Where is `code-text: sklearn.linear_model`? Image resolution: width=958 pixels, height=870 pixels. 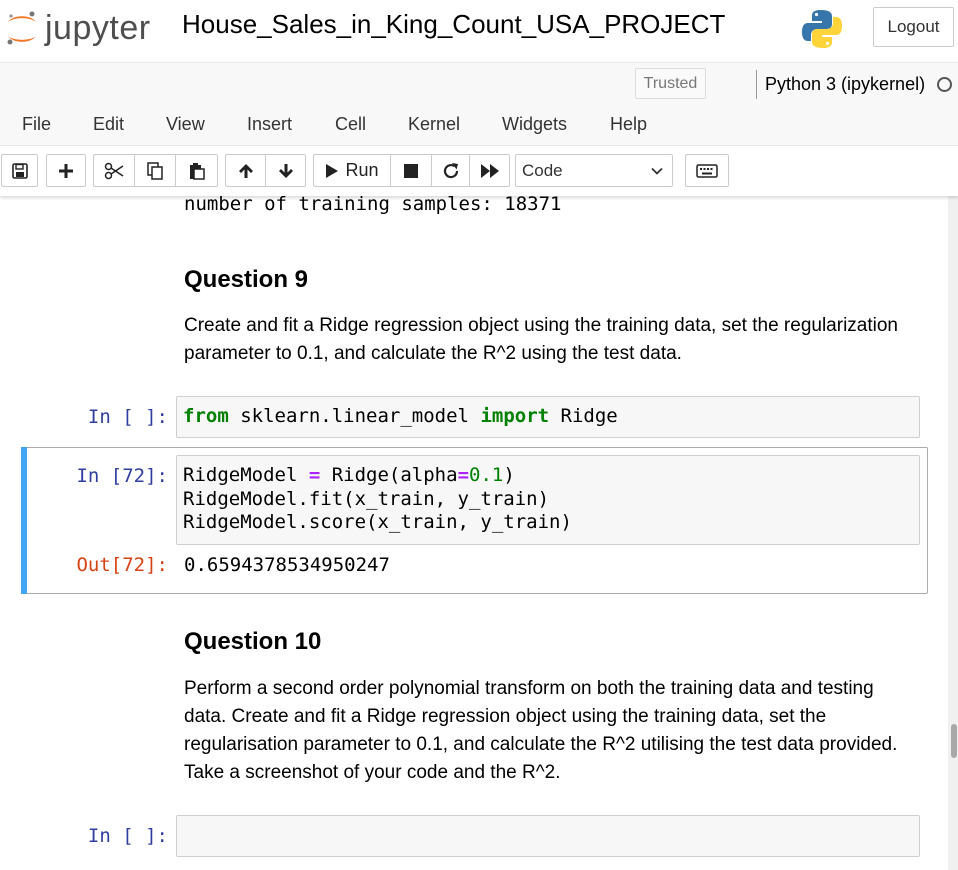 code-text: sklearn.linear_model is located at coordinates (354, 416).